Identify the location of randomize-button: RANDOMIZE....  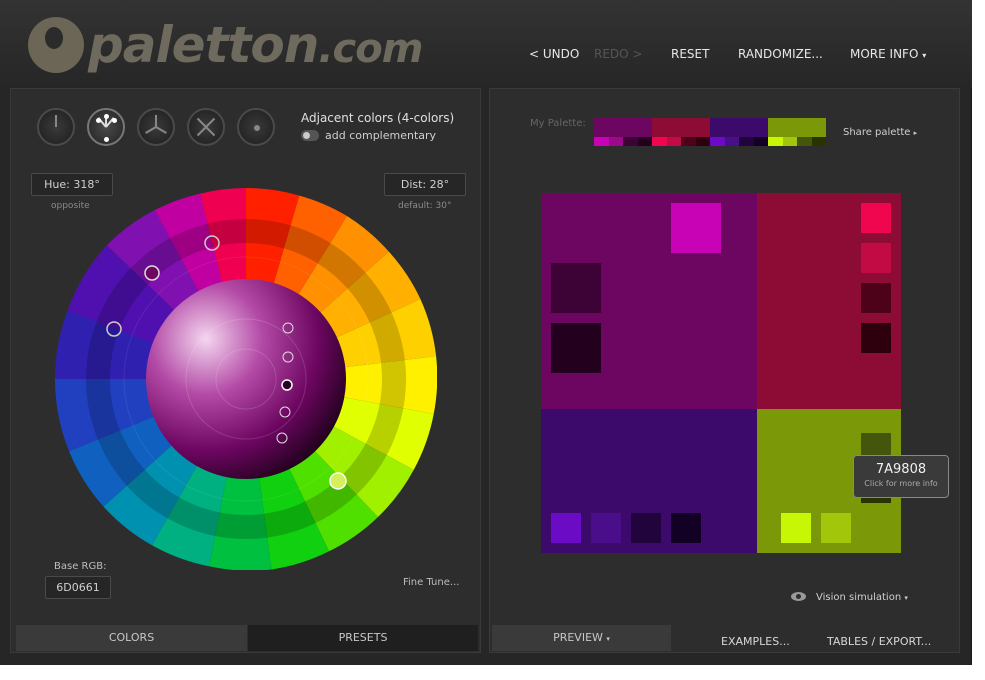
(780, 54).